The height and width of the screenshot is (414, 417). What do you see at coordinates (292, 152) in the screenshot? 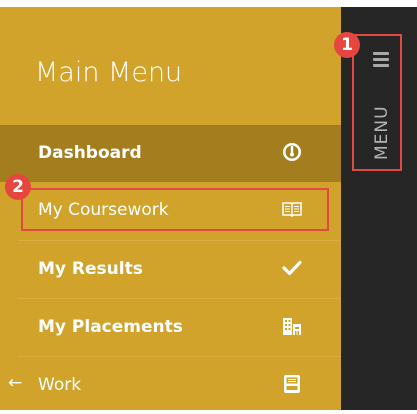
I see `gauge-icon` at bounding box center [292, 152].